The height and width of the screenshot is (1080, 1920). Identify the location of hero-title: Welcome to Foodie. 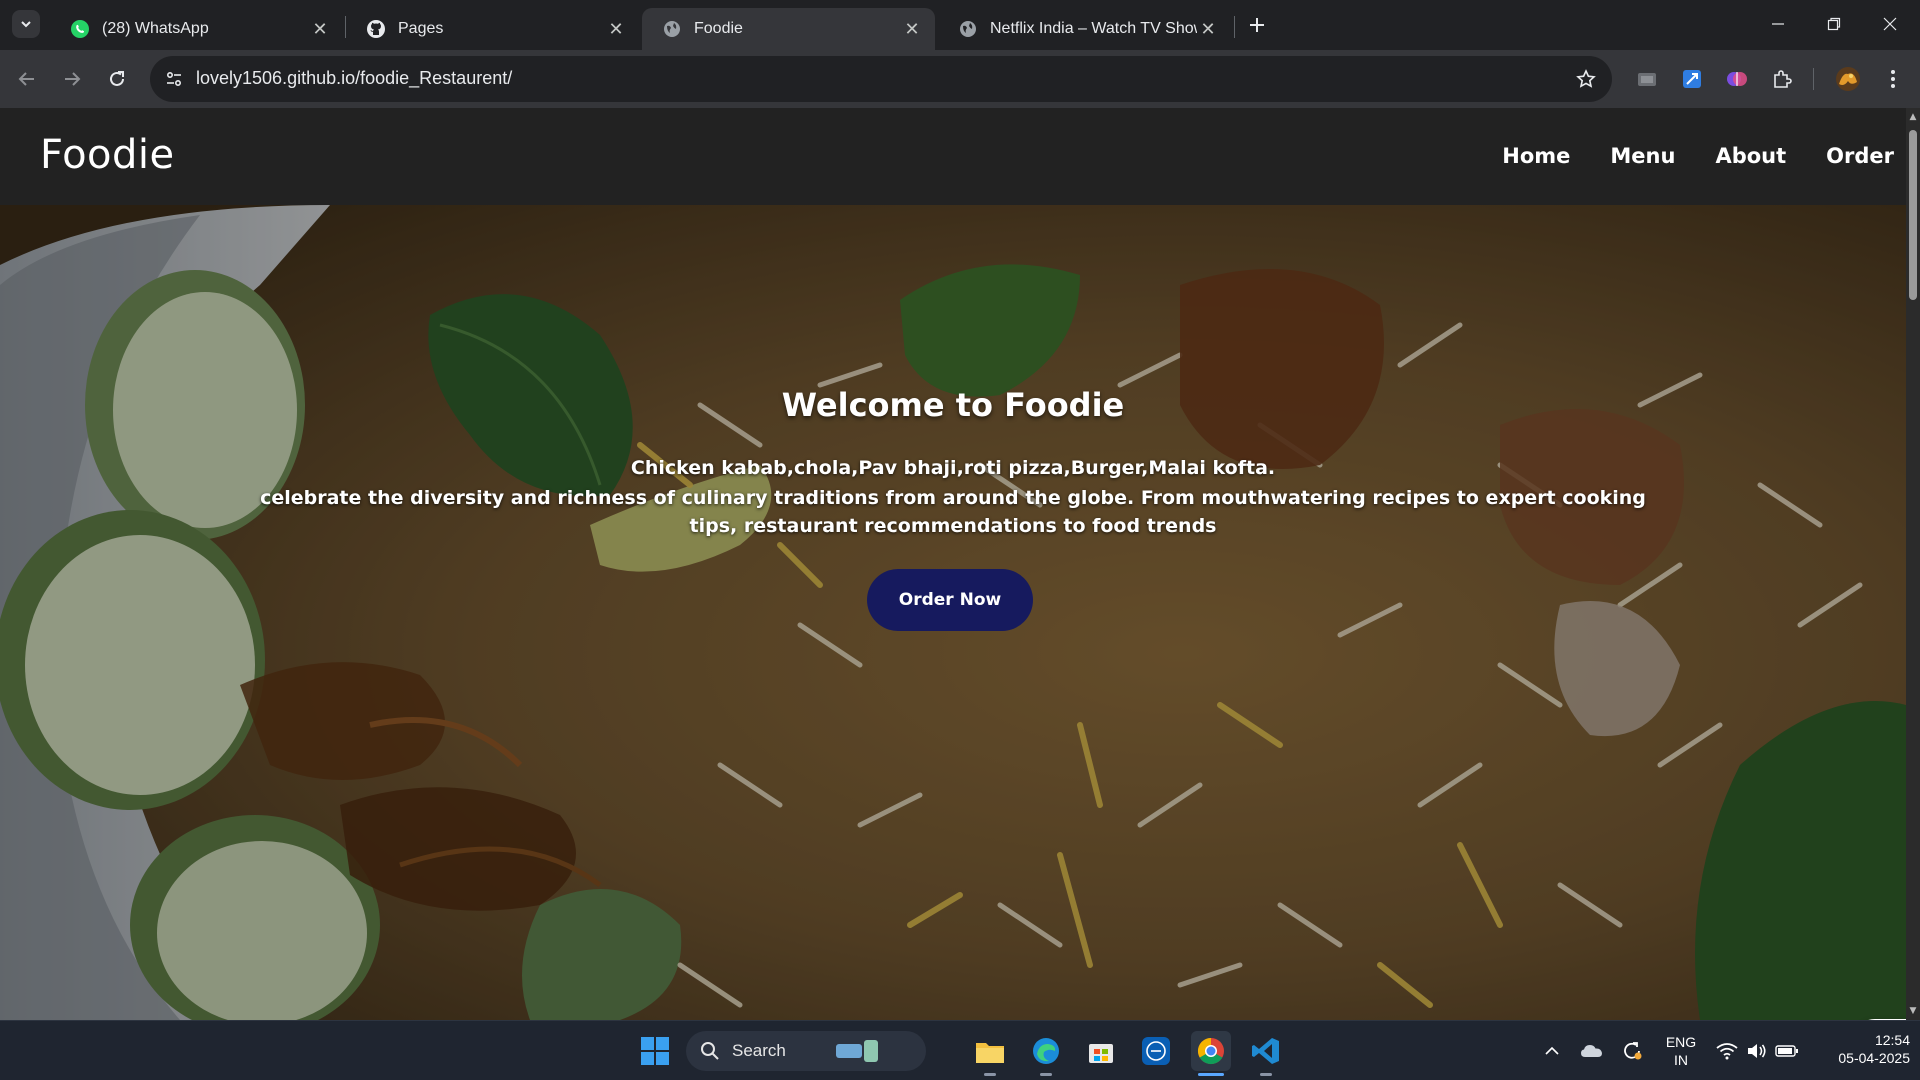
(953, 405).